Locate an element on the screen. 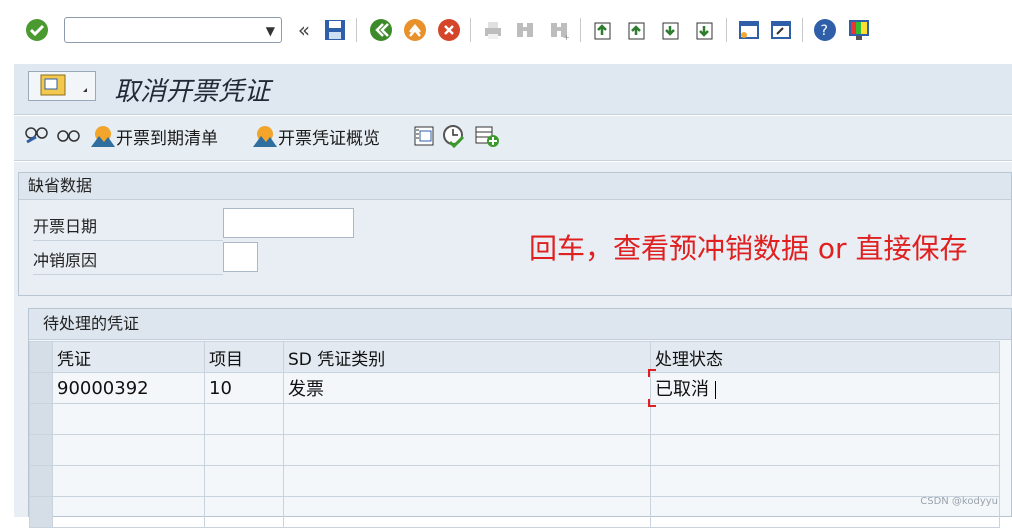 The height and width of the screenshot is (528, 1012). display-glasses-alt-icon is located at coordinates (69, 136).